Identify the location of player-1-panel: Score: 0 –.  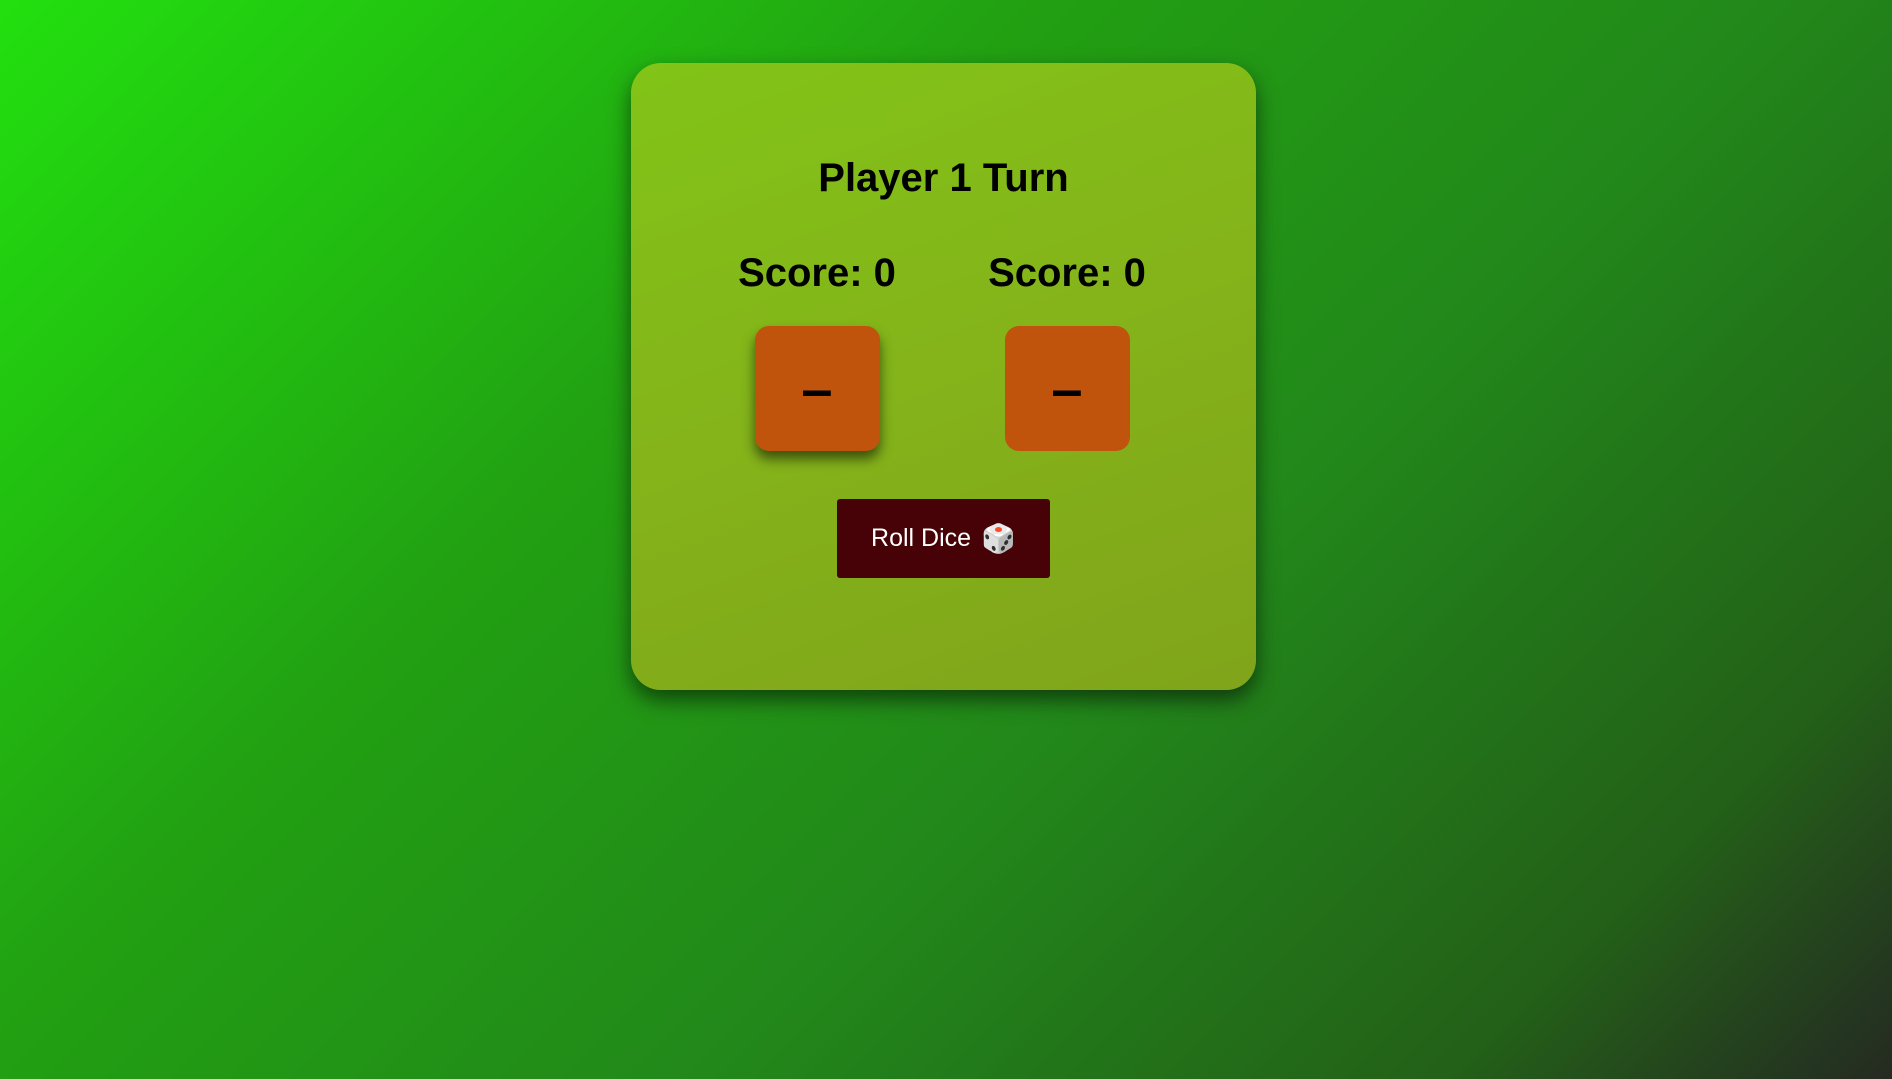
(817, 349).